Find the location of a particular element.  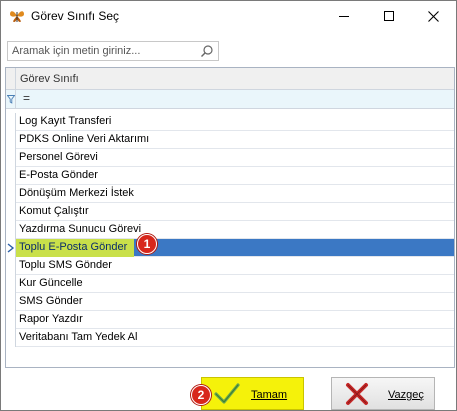

header-indicator is located at coordinates (11, 79).